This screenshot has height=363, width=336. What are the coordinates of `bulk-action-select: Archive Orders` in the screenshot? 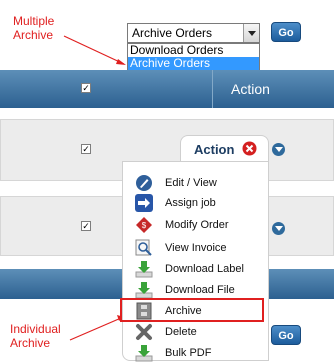 It's located at (193, 33).